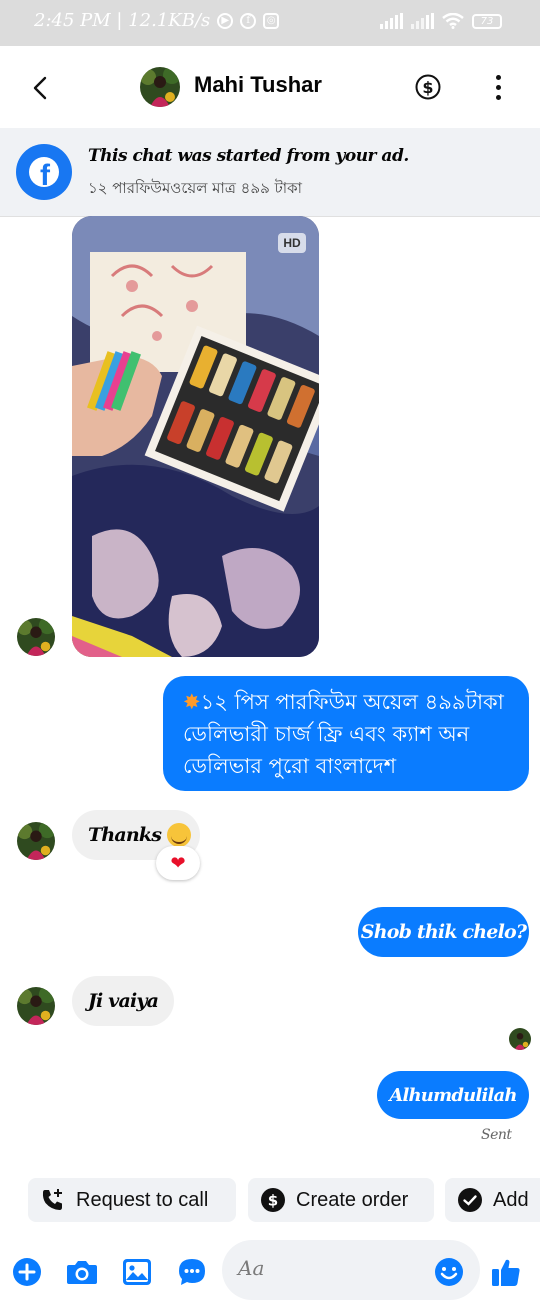  Describe the element at coordinates (270, 172) in the screenshot. I see `ad-banner` at that location.